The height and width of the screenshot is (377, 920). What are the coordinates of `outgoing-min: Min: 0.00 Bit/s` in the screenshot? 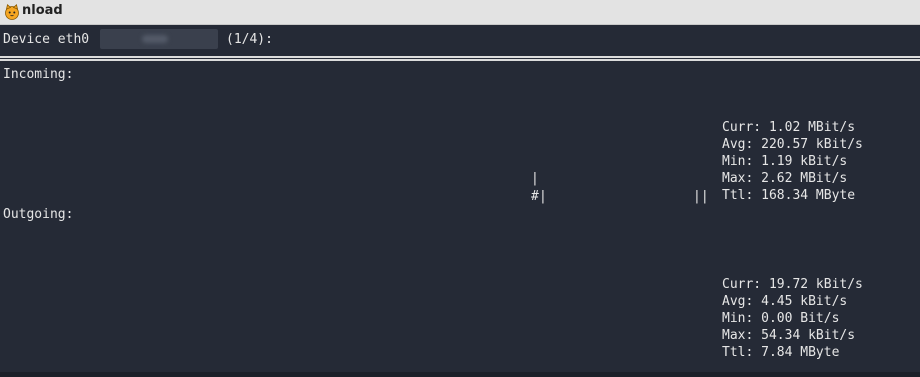 It's located at (781, 318).